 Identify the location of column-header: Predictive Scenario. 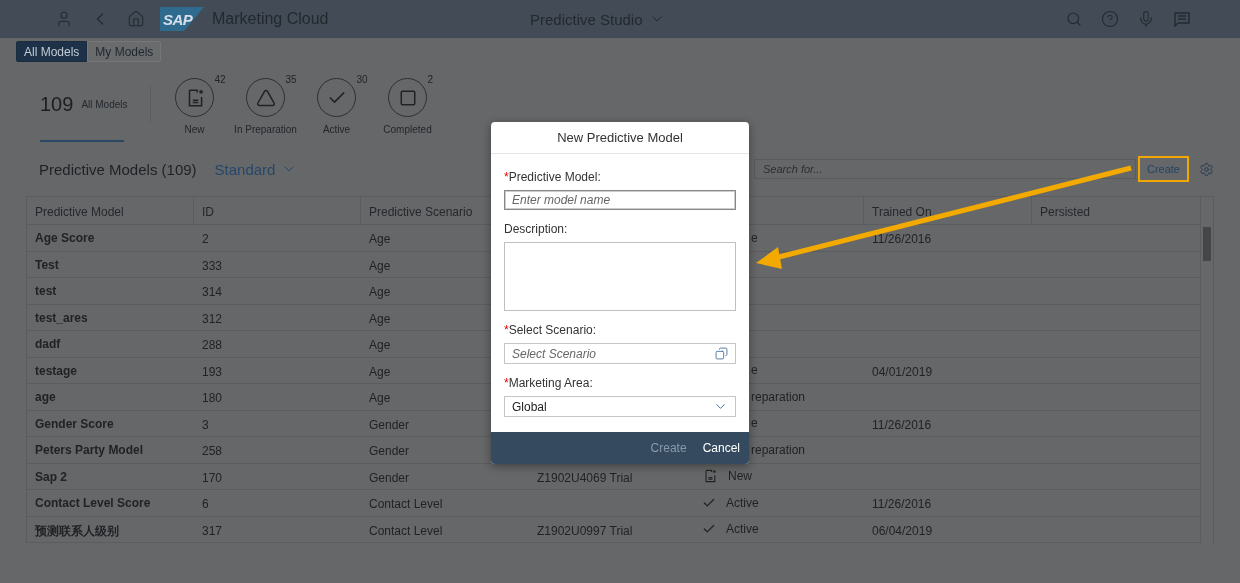
(421, 212).